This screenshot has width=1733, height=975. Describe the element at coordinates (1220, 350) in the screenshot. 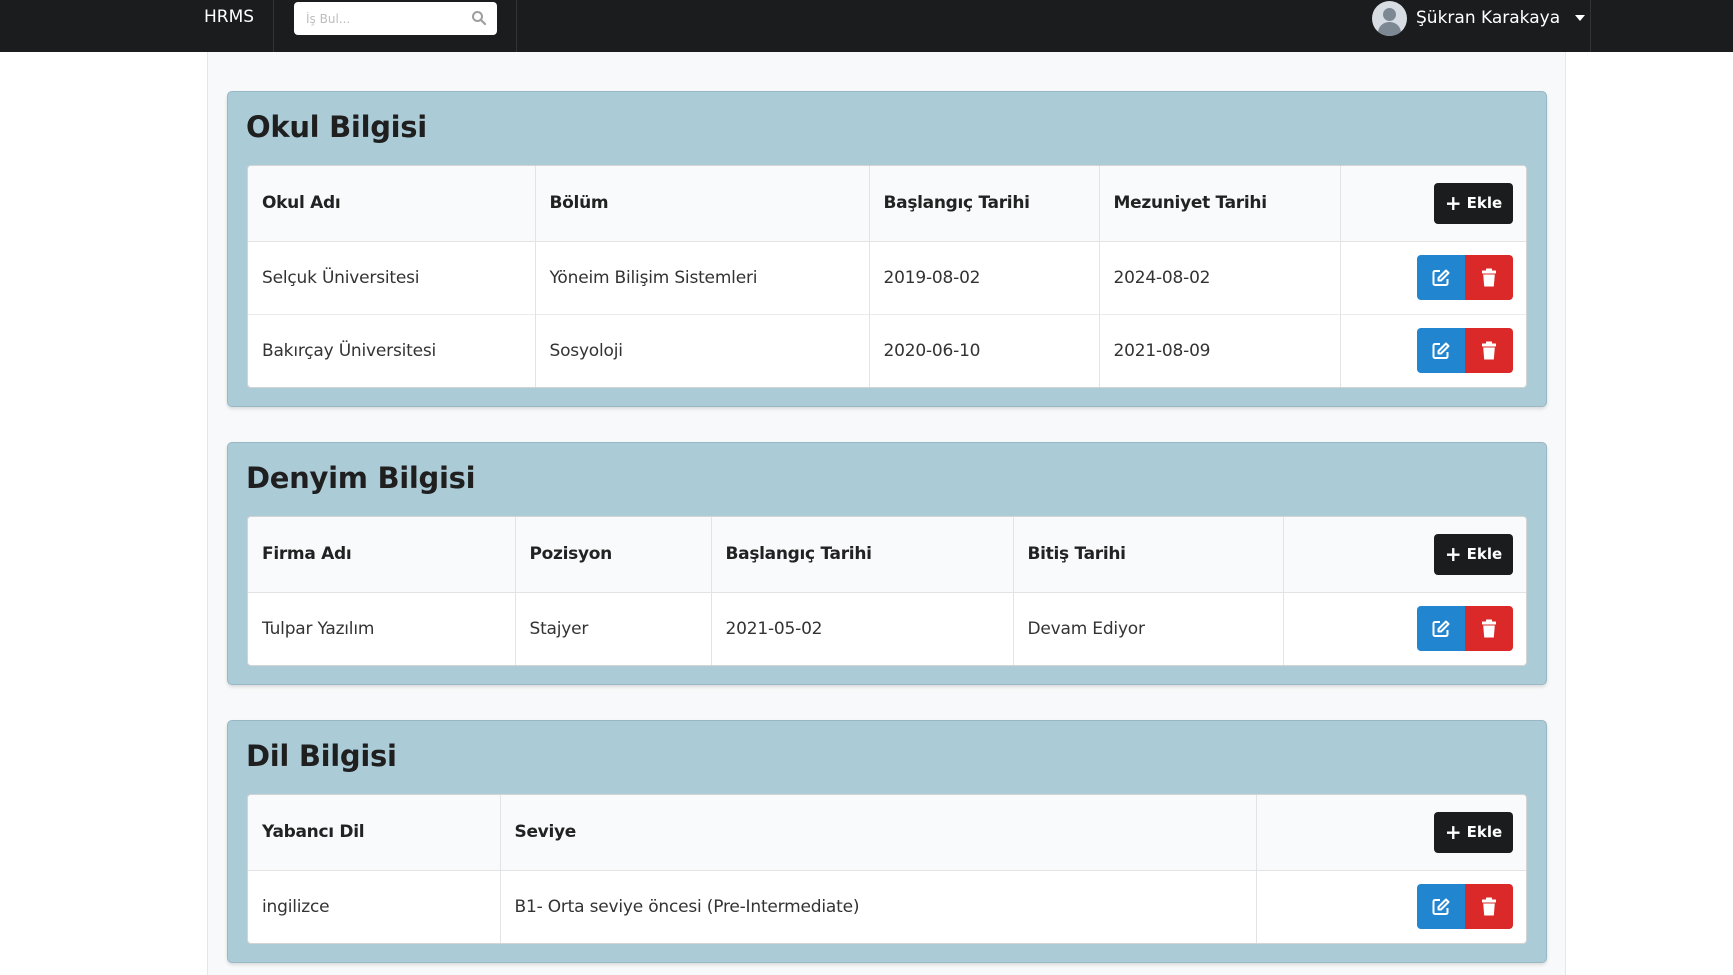

I see `graduation-date: 2021-08-09` at that location.